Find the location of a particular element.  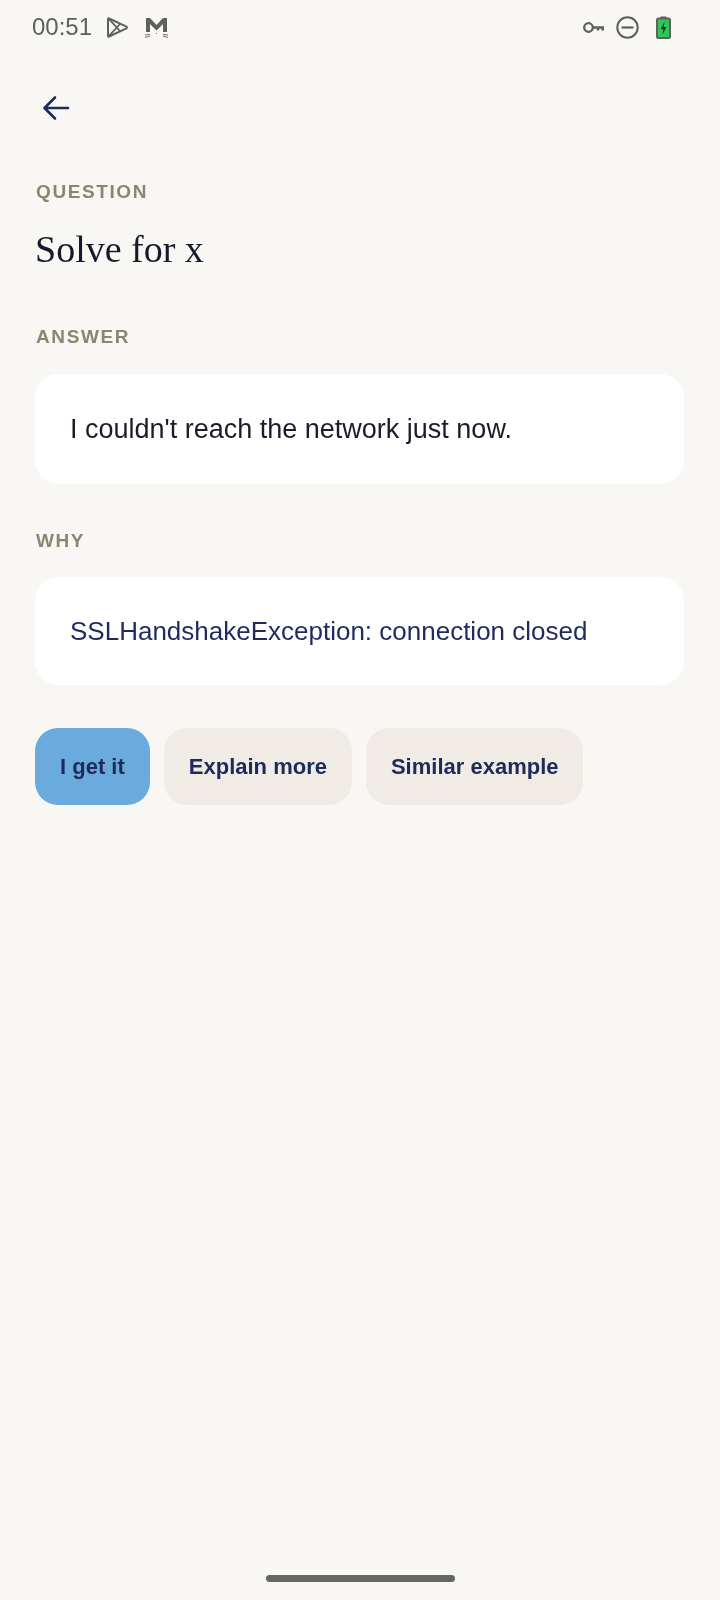

why-label: WHY is located at coordinates (61, 541).